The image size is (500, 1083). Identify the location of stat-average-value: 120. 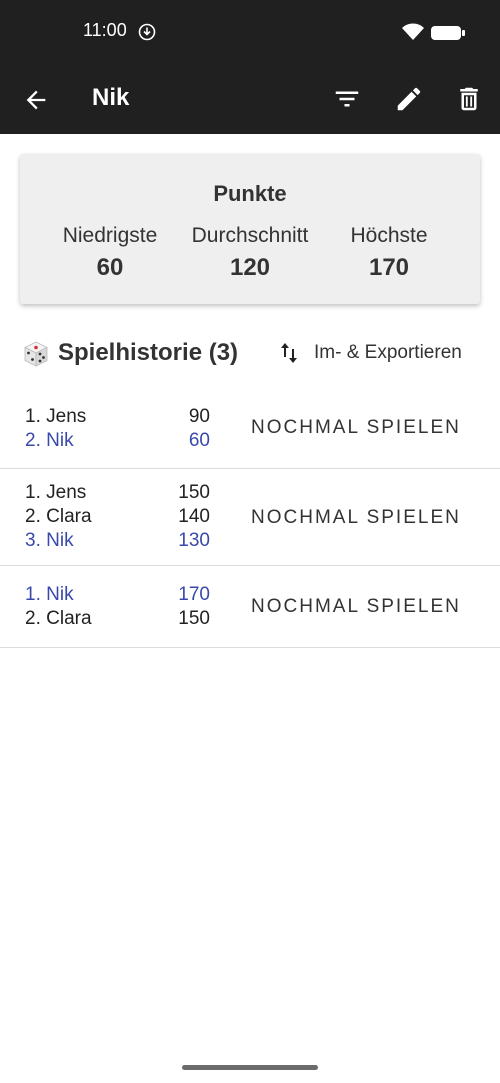
(250, 267).